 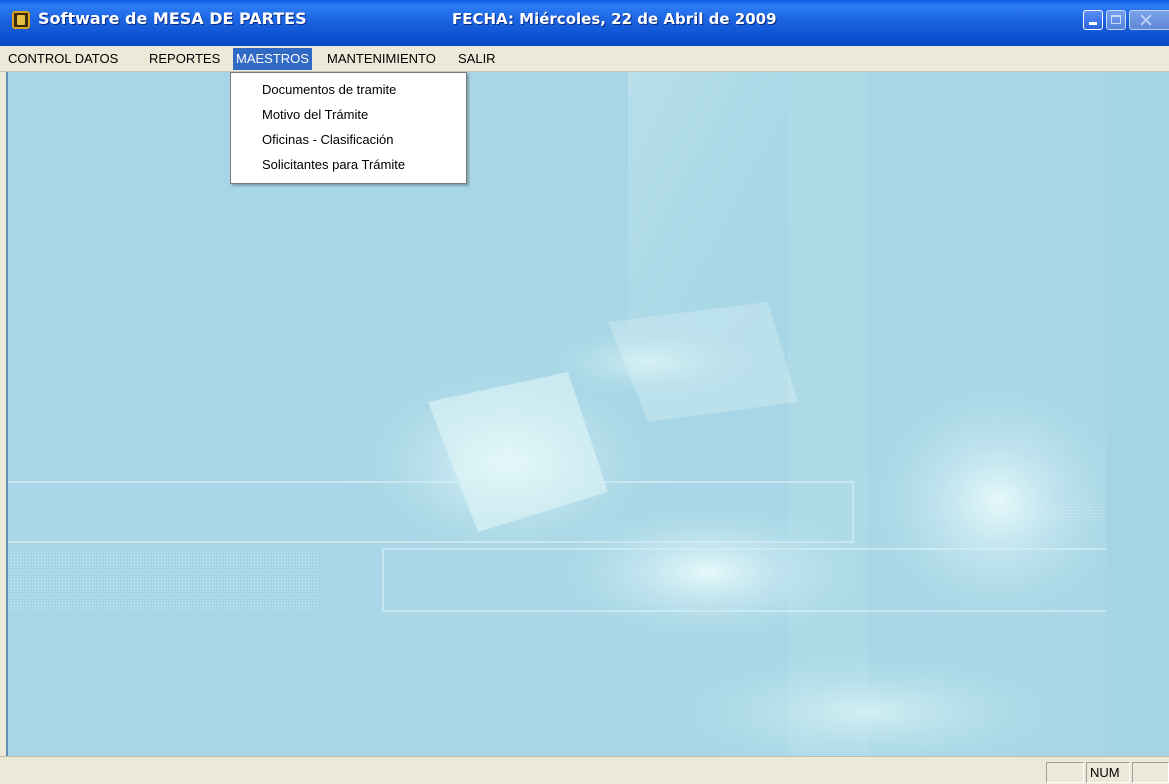 I want to click on menu-maestros: MAESTROS, so click(x=272, y=59).